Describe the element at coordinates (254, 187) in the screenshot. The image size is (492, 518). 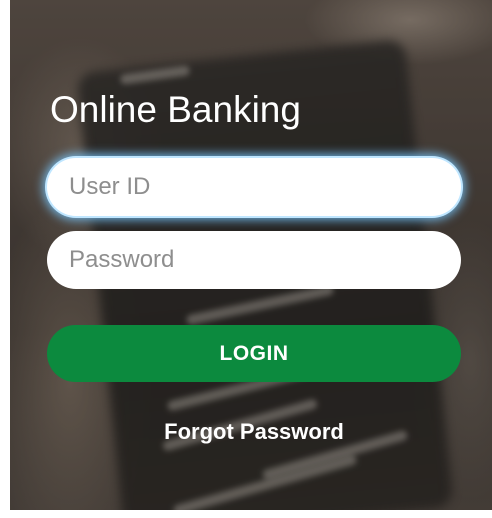
I see `user-id-input` at that location.